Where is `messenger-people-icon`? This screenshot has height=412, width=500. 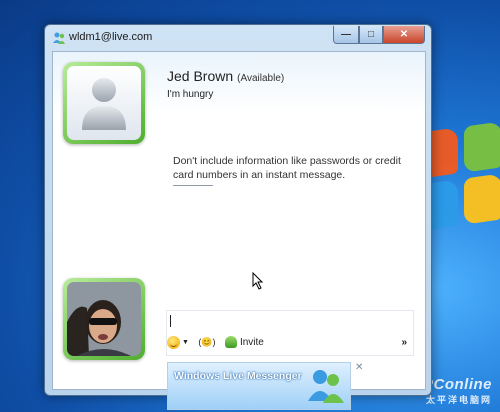
messenger-people-icon is located at coordinates (326, 386).